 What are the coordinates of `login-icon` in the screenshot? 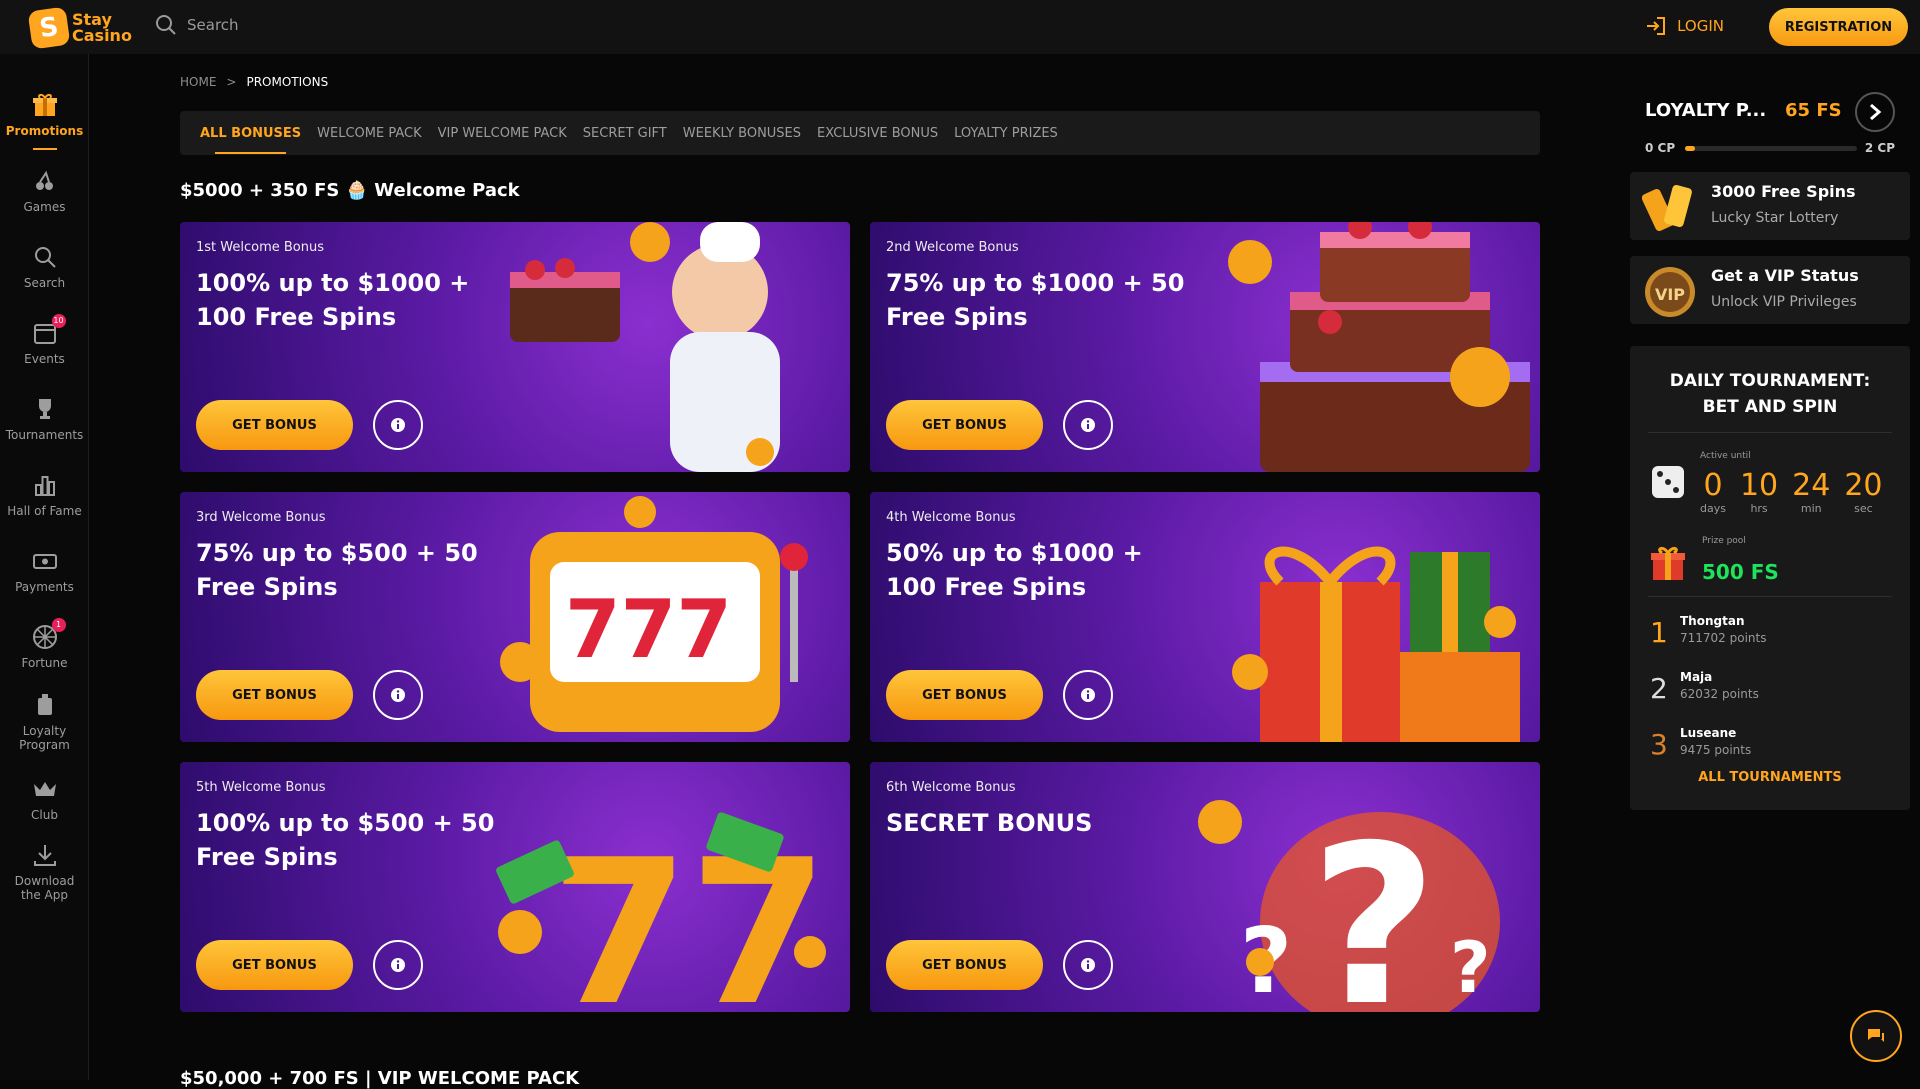 It's located at (1656, 26).